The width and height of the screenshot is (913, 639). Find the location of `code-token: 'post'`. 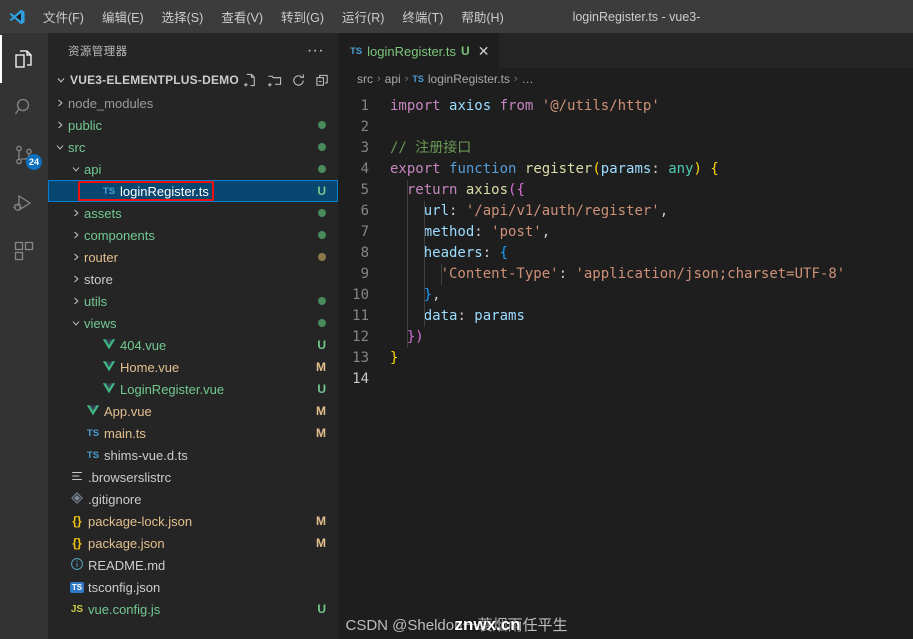

code-token: 'post' is located at coordinates (516, 232).